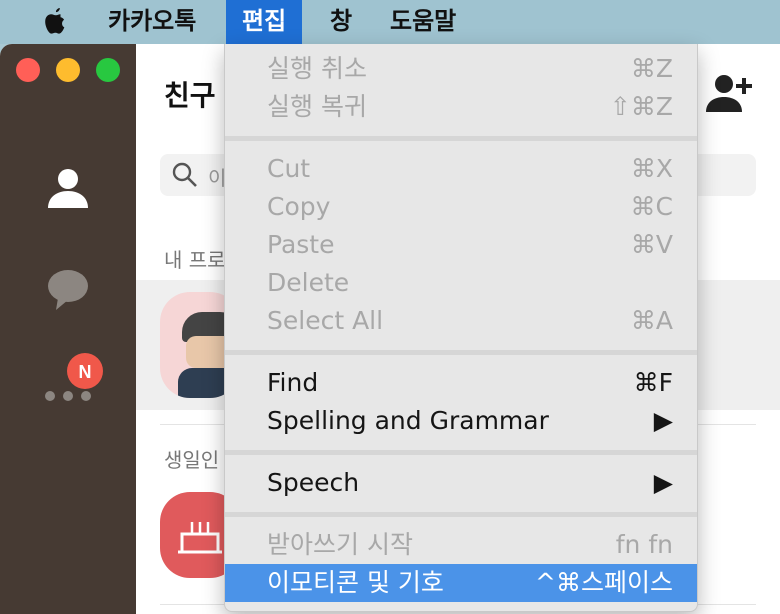 The width and height of the screenshot is (780, 614). I want to click on menu-item-undo: 실행 취소 ⌘Z, so click(461, 69).